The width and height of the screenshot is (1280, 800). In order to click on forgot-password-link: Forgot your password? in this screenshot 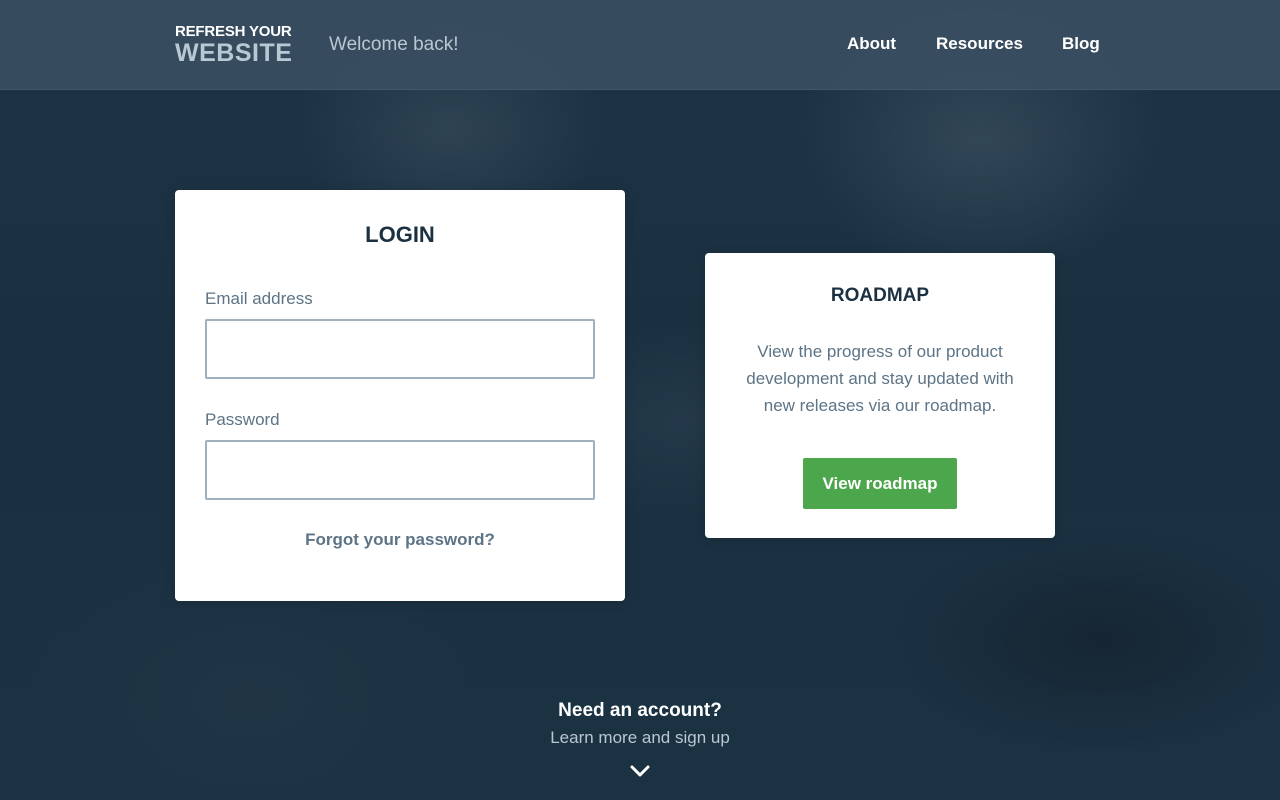, I will do `click(400, 540)`.